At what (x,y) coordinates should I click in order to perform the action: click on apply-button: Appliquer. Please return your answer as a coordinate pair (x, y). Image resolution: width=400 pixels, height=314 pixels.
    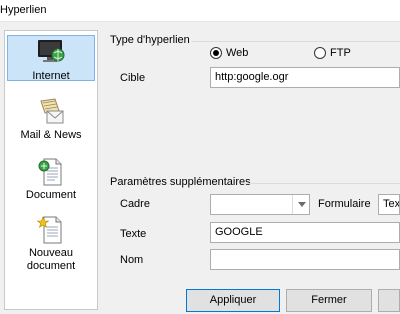
    Looking at the image, I should click on (233, 300).